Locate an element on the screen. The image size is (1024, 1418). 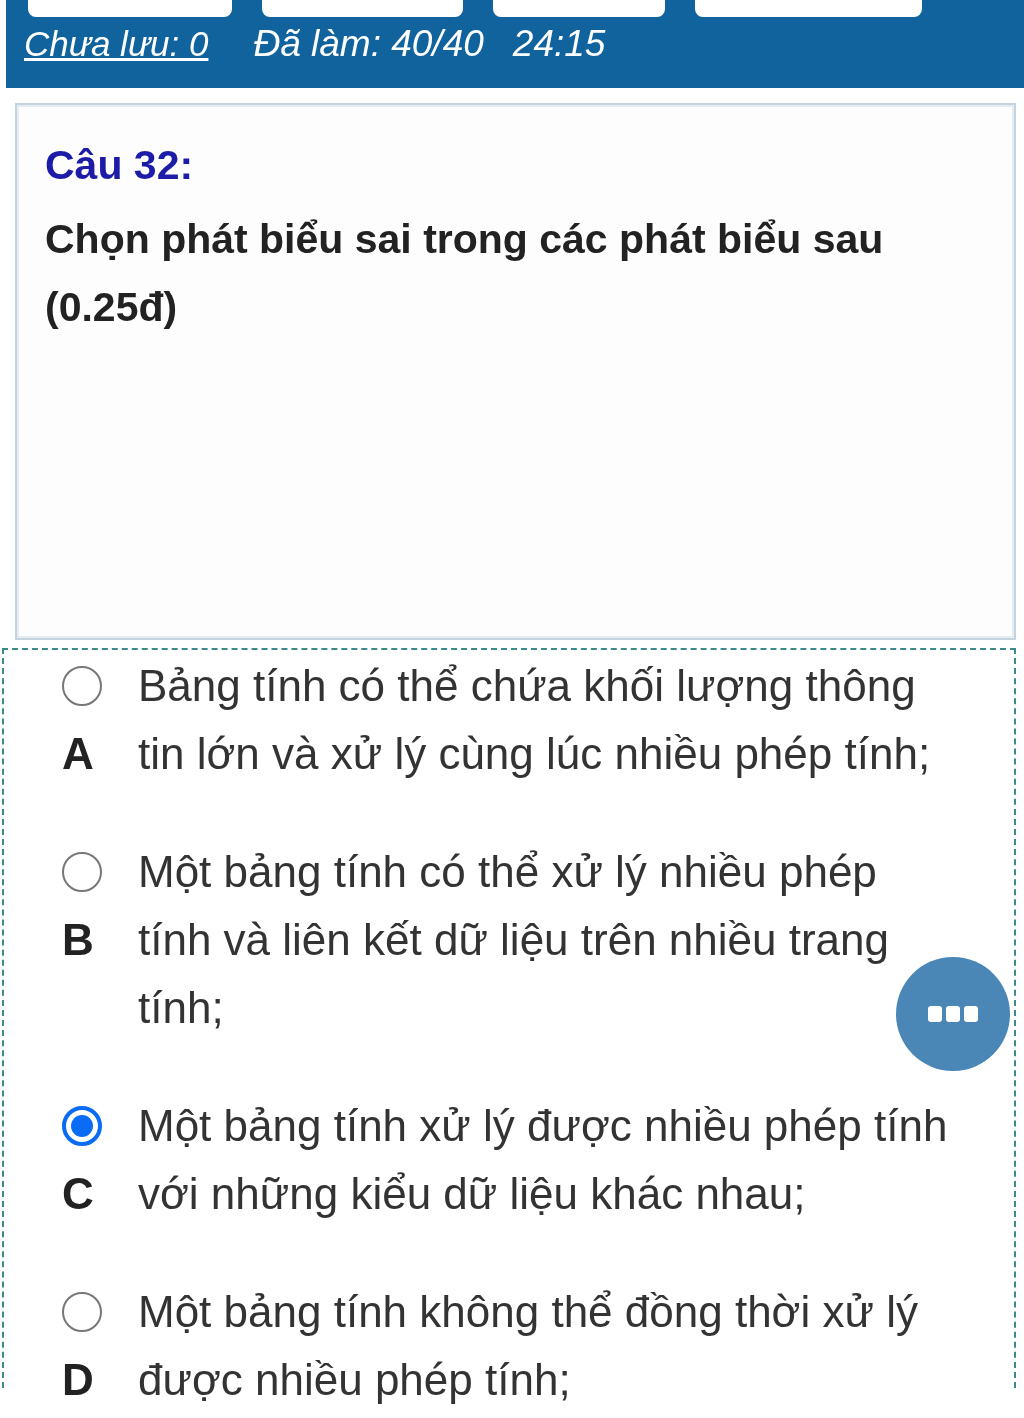
question-number: Câu 32: is located at coordinates (120, 165).